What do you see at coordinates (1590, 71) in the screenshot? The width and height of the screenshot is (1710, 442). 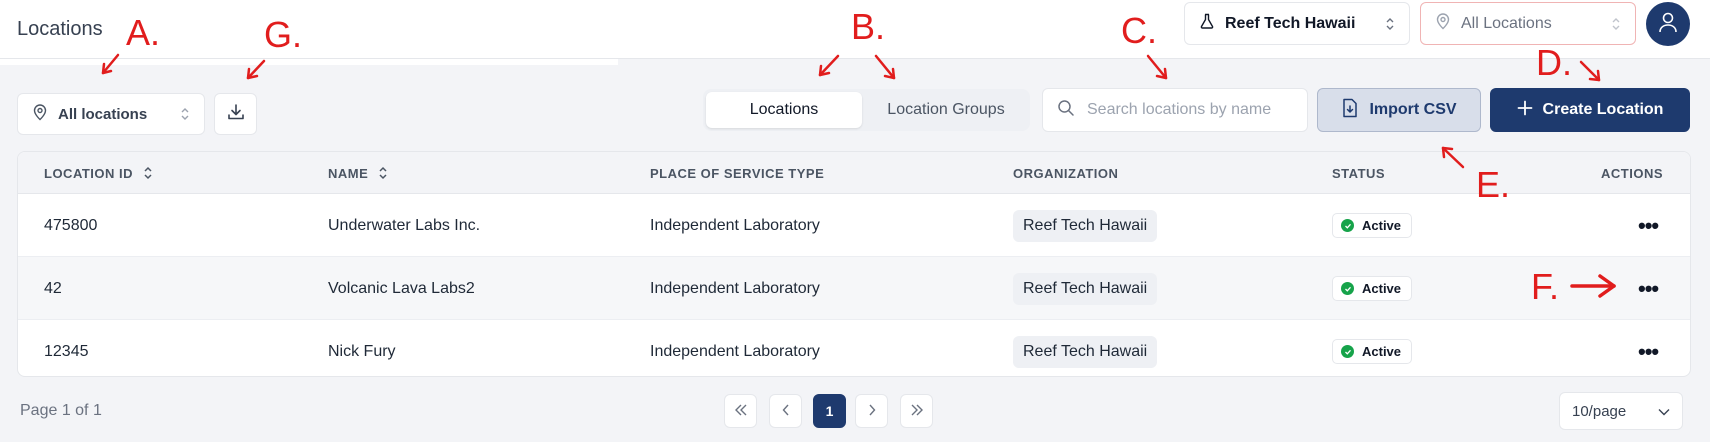 I see `annotation-arrow-d` at bounding box center [1590, 71].